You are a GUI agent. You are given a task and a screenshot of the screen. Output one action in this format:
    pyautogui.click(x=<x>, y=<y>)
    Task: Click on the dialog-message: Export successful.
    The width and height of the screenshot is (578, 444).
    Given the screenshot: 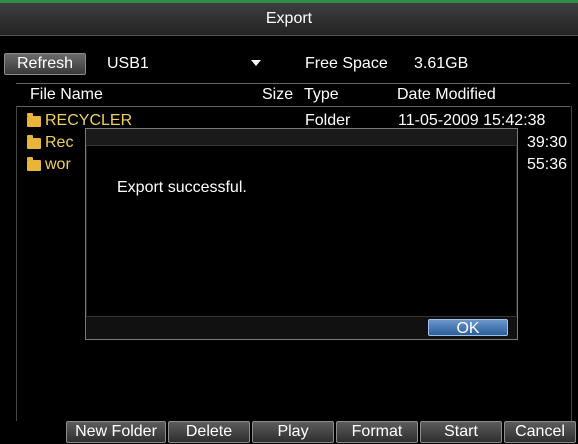 What is the action you would take?
    pyautogui.click(x=182, y=187)
    